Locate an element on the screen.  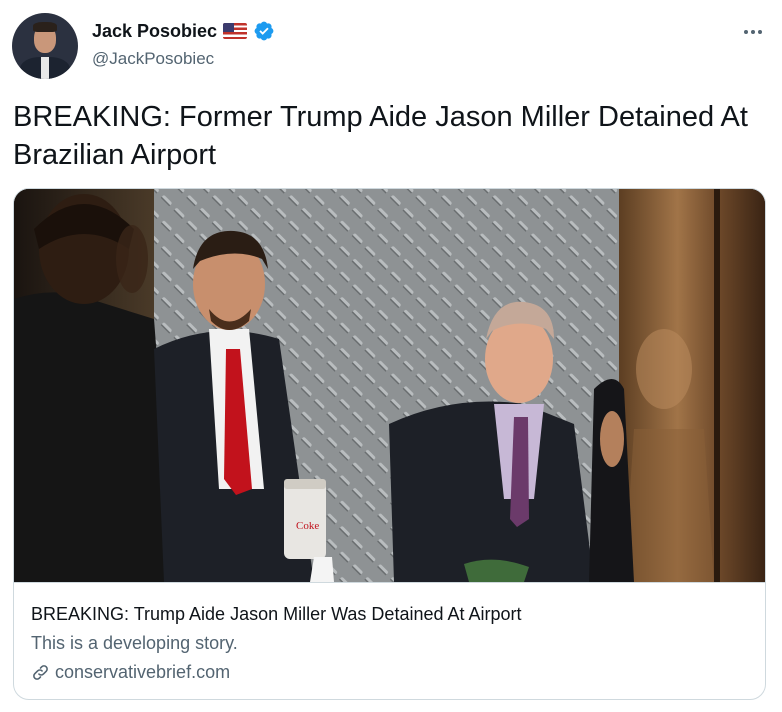
author-display-name: Jack Posobiec is located at coordinates (154, 31).